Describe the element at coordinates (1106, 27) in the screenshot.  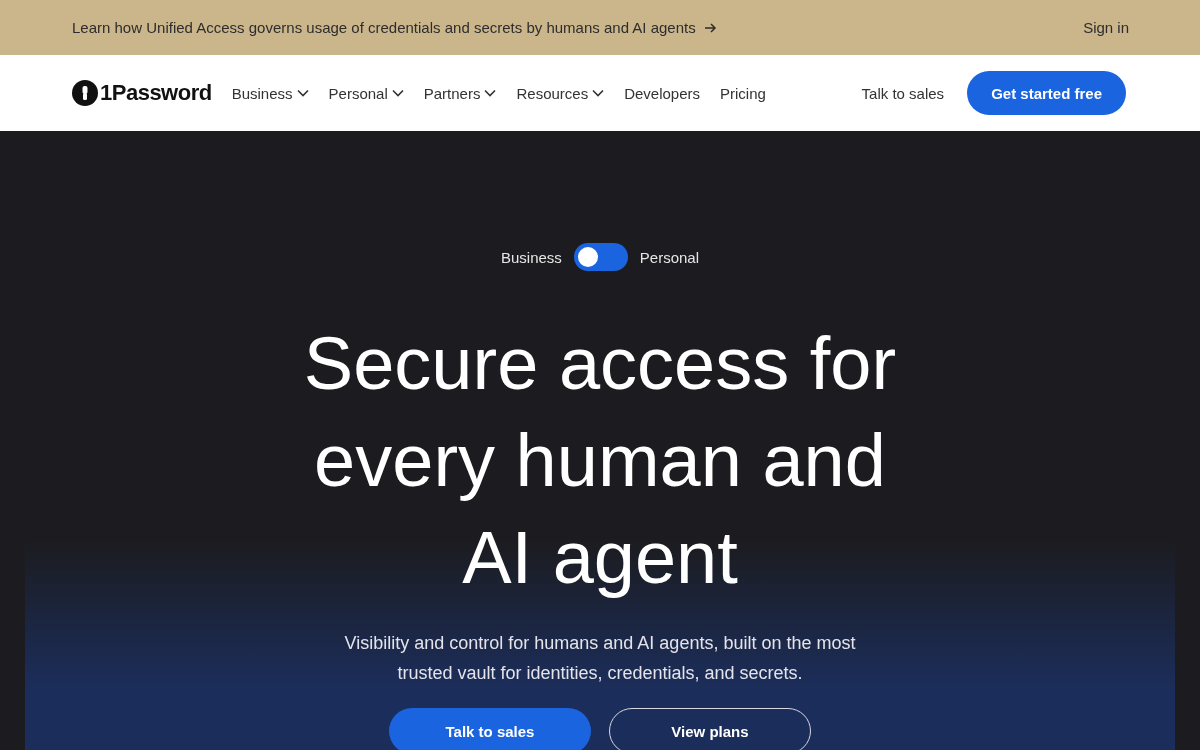
I see `sign-in-link: Sign in` at that location.